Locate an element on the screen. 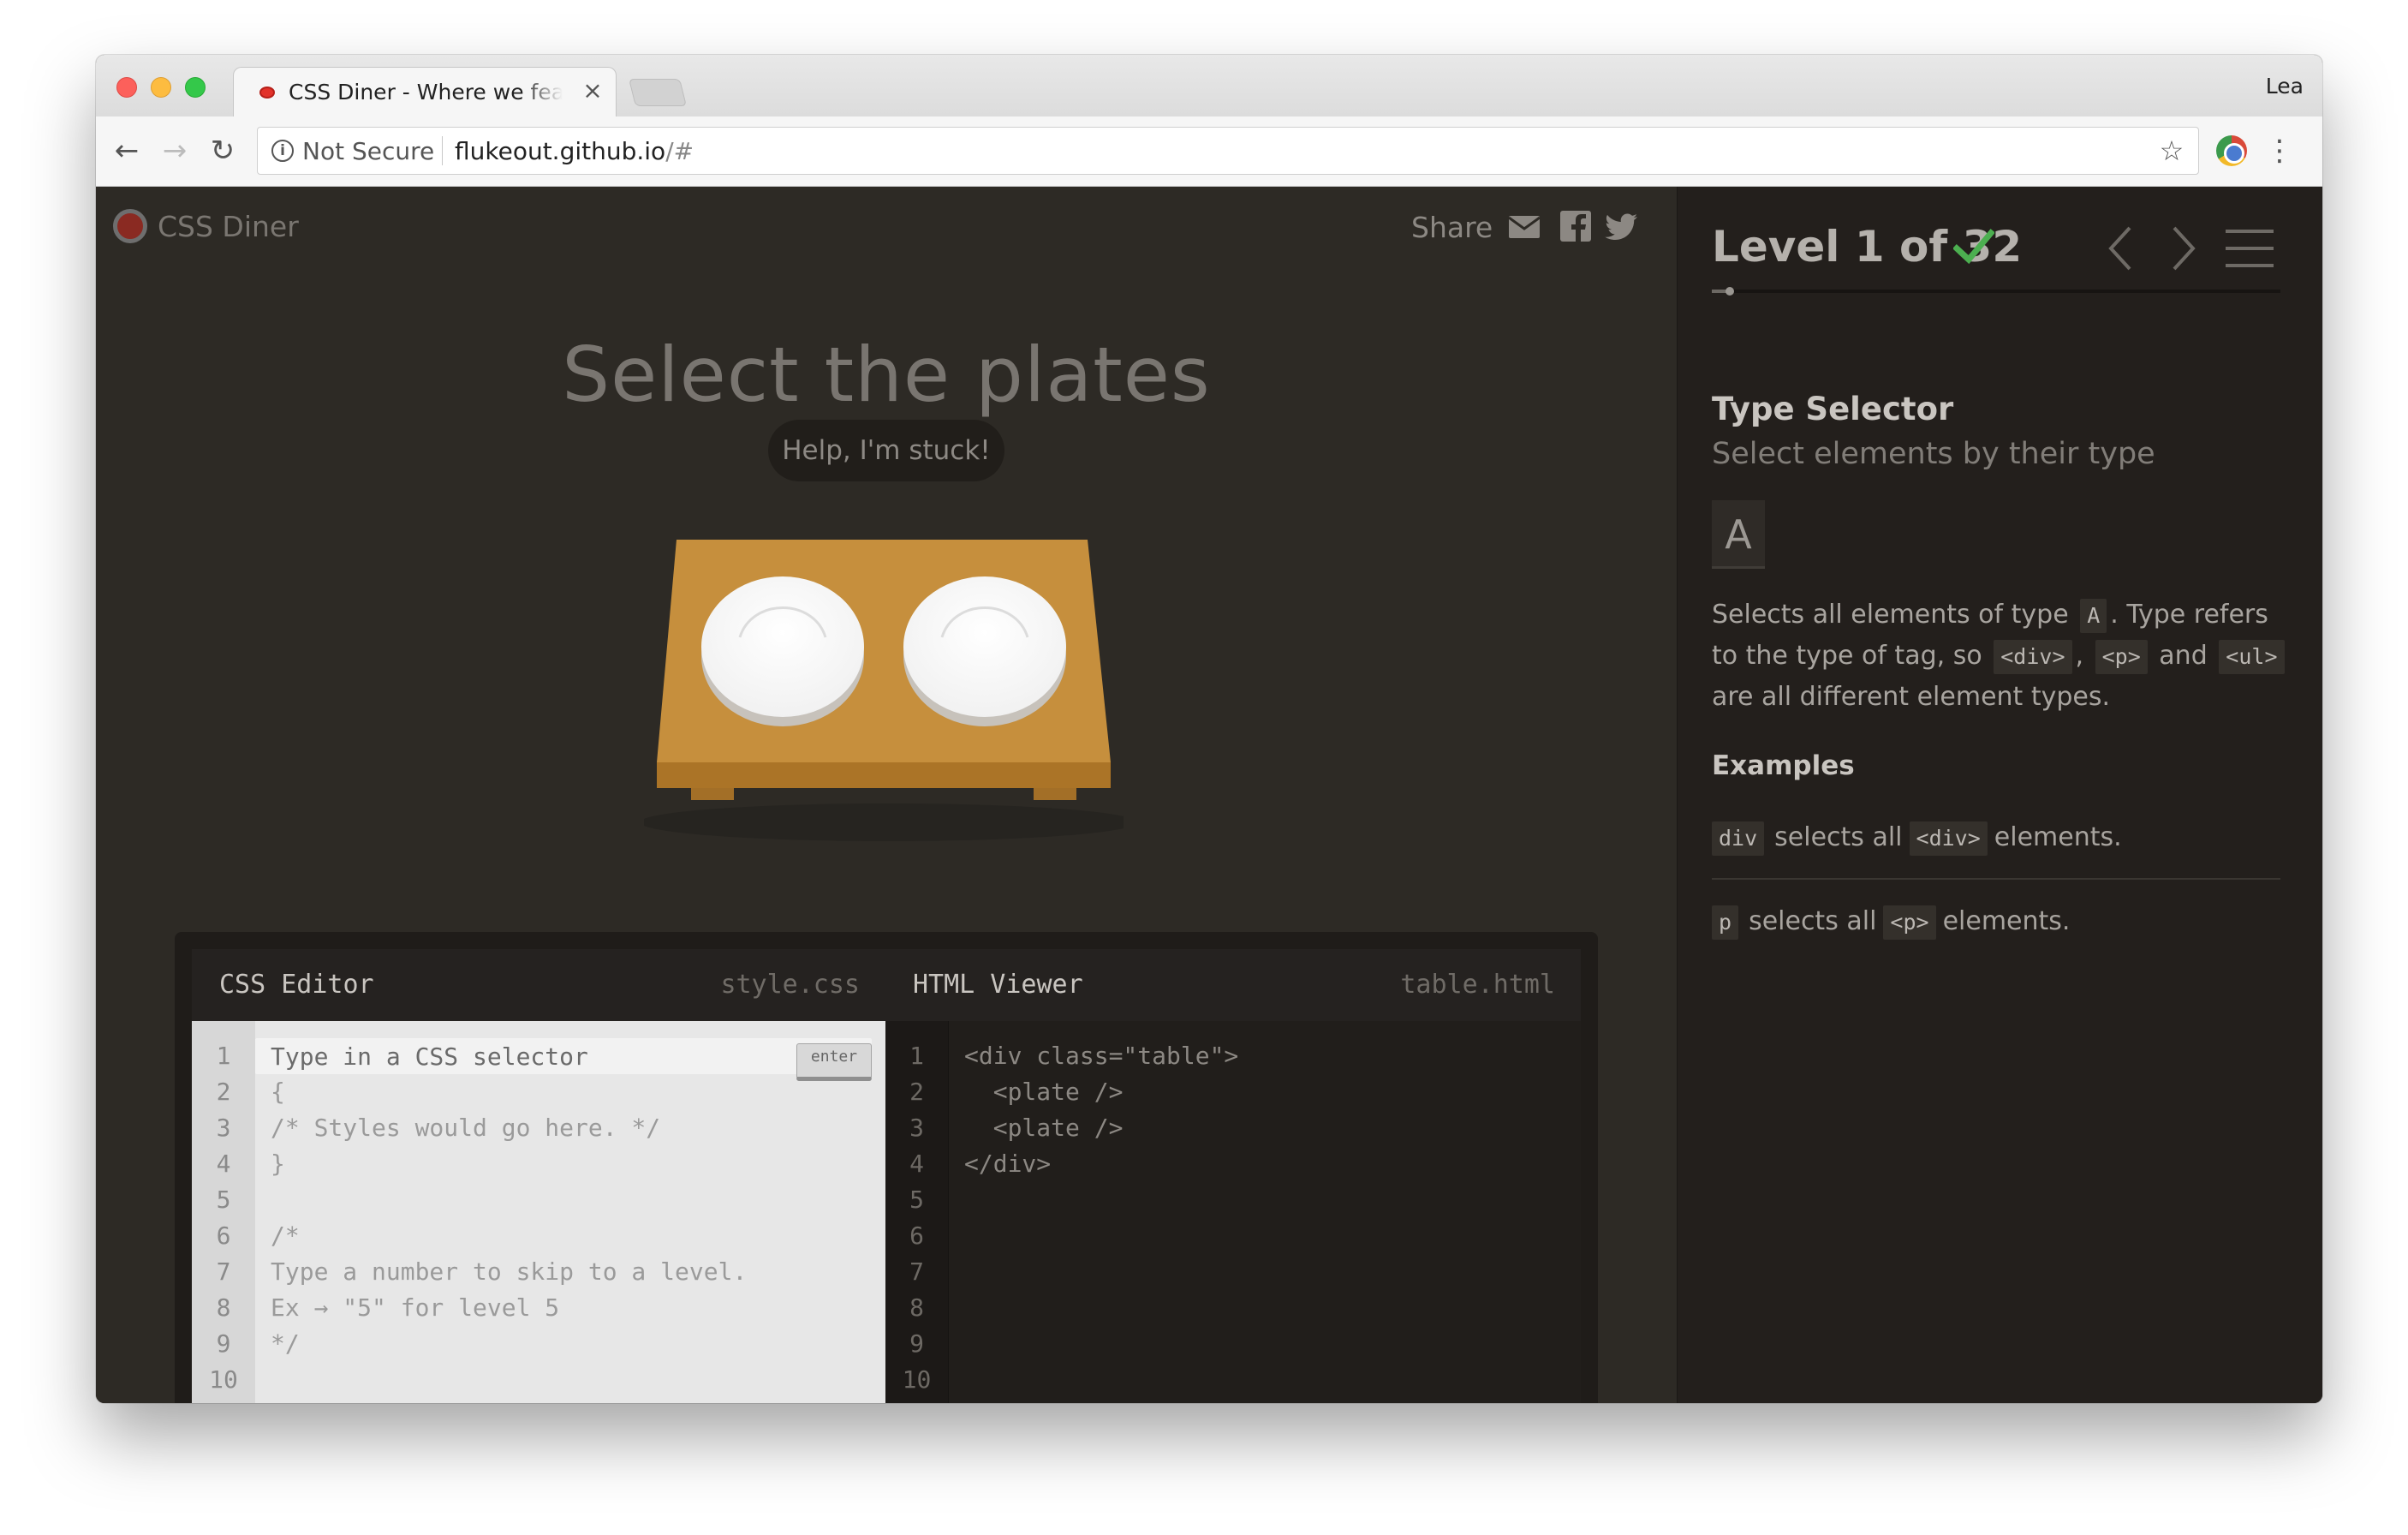  enter-button: enter is located at coordinates (834, 1062).